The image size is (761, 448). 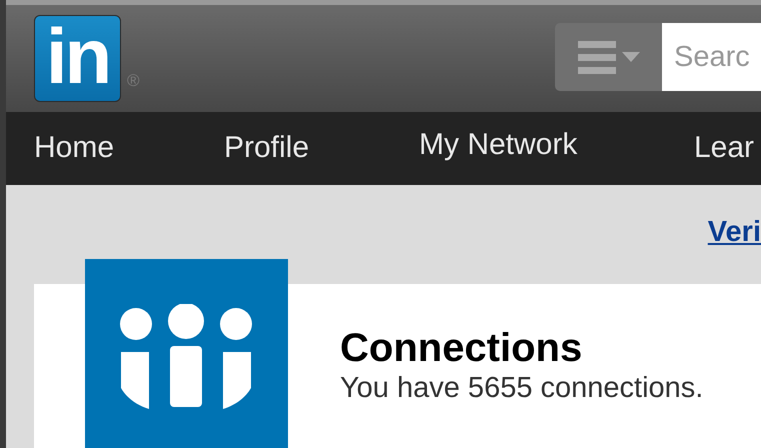 I want to click on nav-link: Lear, so click(x=724, y=147).